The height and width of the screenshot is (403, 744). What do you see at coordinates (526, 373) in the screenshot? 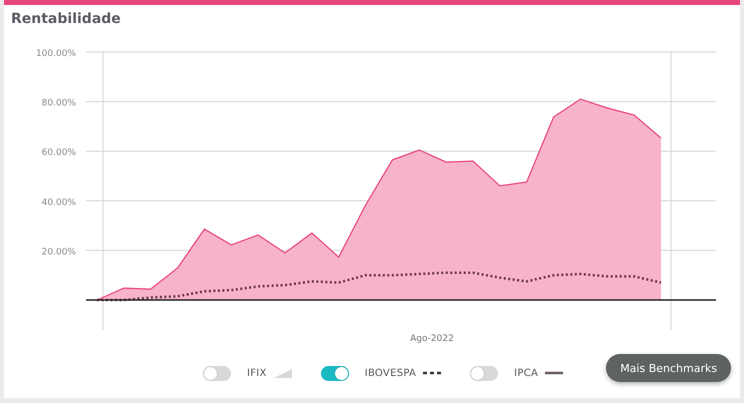
I see `benchmark-label: IPCA` at bounding box center [526, 373].